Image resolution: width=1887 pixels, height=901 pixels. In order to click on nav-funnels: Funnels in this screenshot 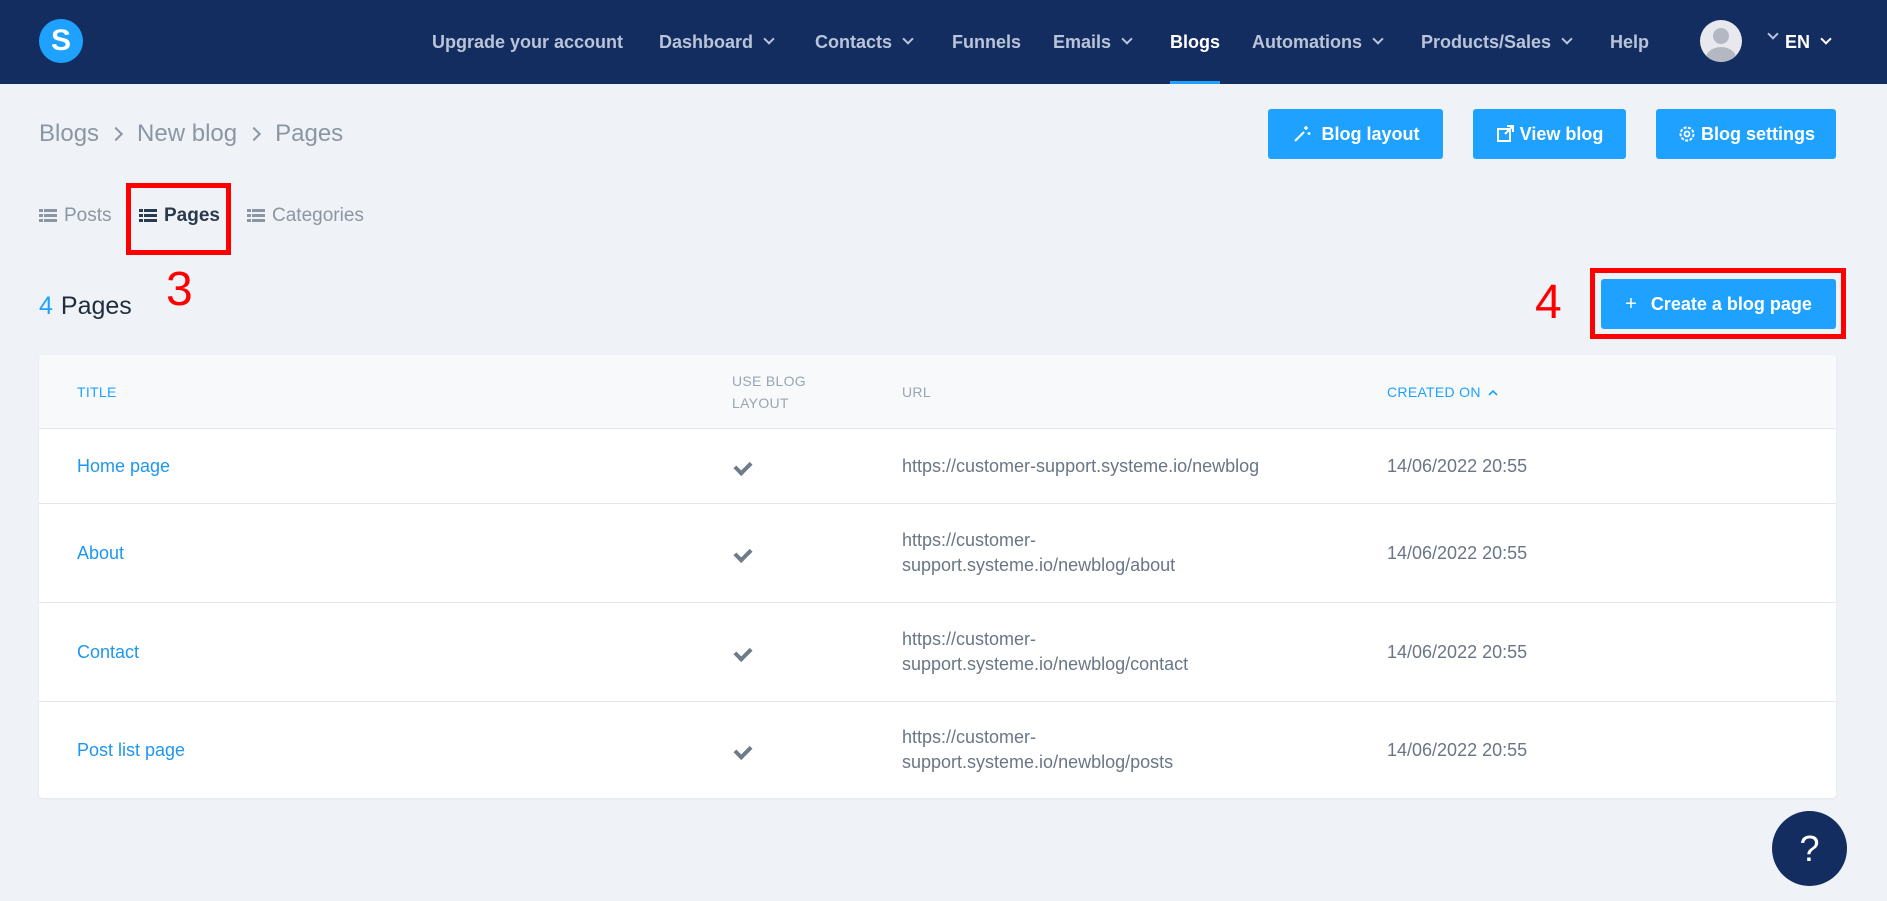, I will do `click(986, 42)`.